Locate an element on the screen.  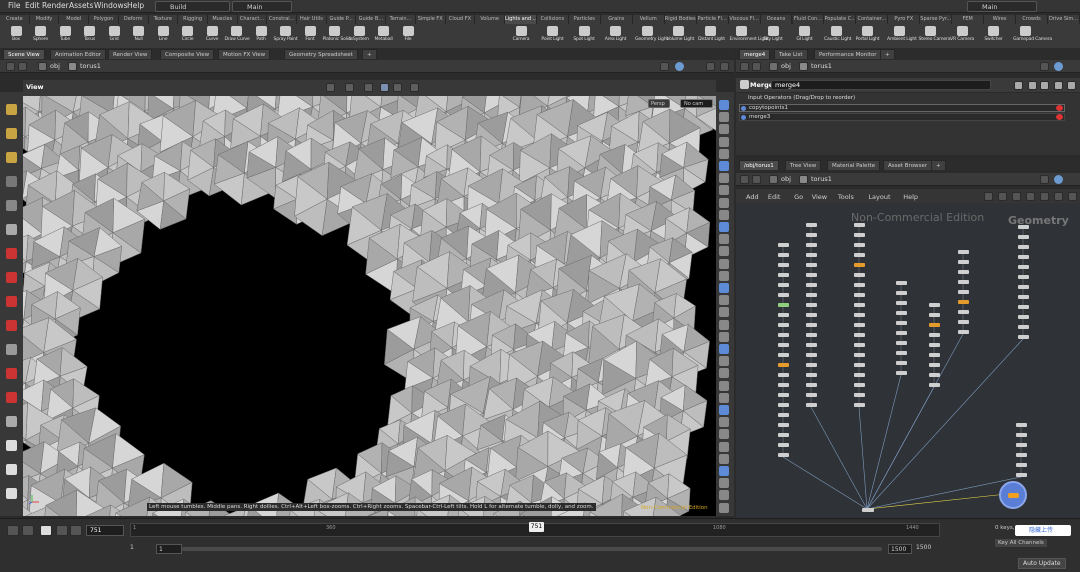
select-icon is located at coordinates (11, 109).